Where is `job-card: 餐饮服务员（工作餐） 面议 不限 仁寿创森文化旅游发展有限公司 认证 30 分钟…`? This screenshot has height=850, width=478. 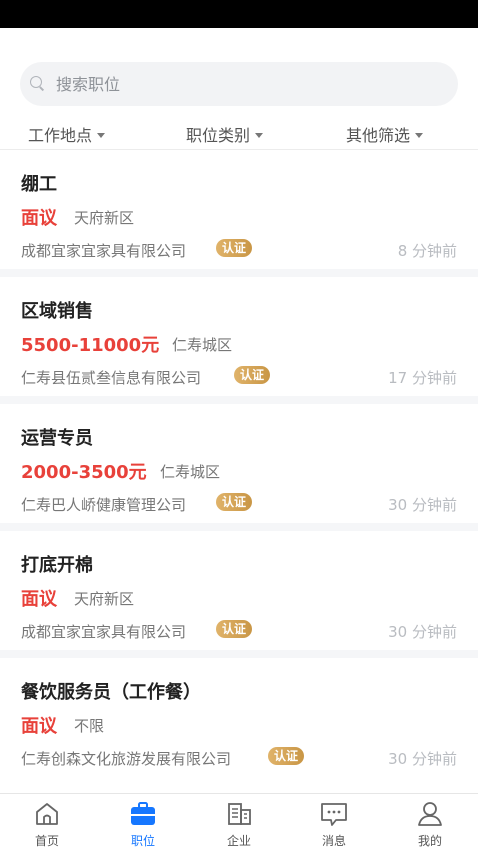 job-card: 餐饮服务员（工作餐） 面议 不限 仁寿创森文化旅游发展有限公司 认证 30 分钟… is located at coordinates (239, 721).